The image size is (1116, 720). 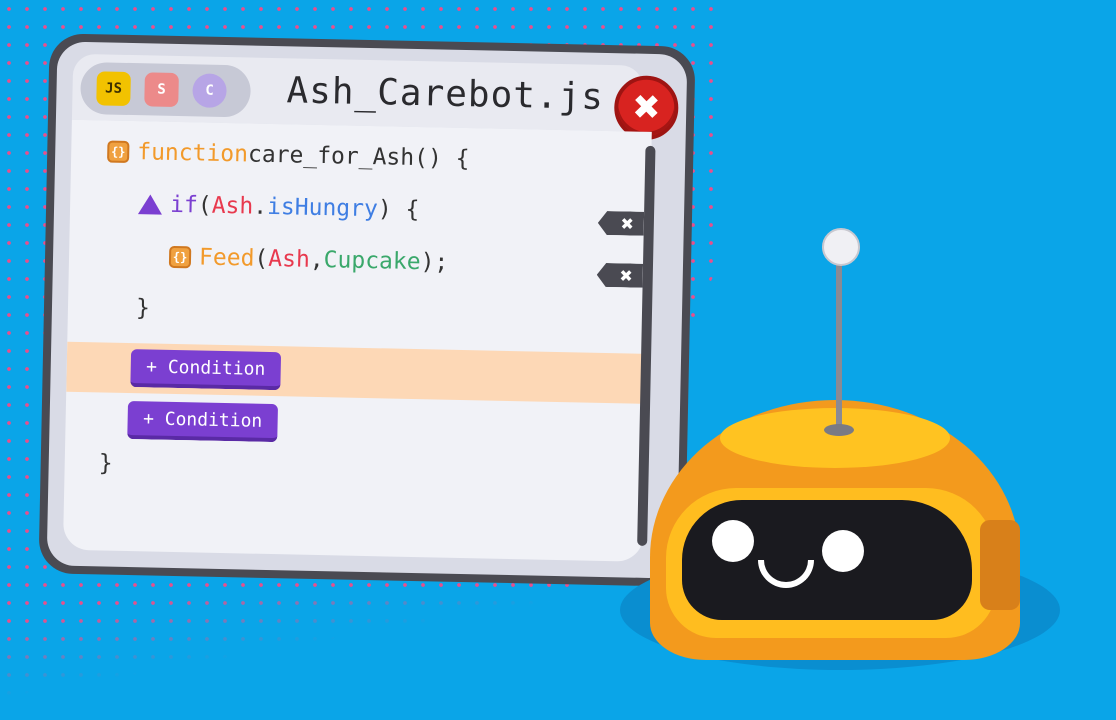 What do you see at coordinates (118, 151) in the screenshot?
I see `function-block-icon: {}` at bounding box center [118, 151].